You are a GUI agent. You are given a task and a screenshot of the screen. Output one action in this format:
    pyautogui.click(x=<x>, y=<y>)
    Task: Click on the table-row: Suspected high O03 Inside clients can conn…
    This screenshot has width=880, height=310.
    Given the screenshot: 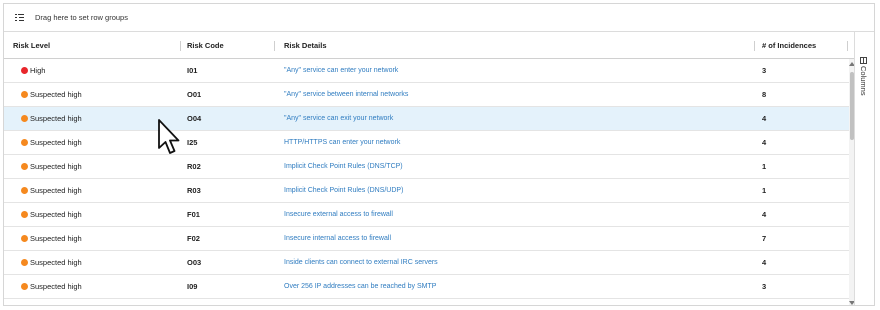 What is the action you would take?
    pyautogui.click(x=426, y=263)
    